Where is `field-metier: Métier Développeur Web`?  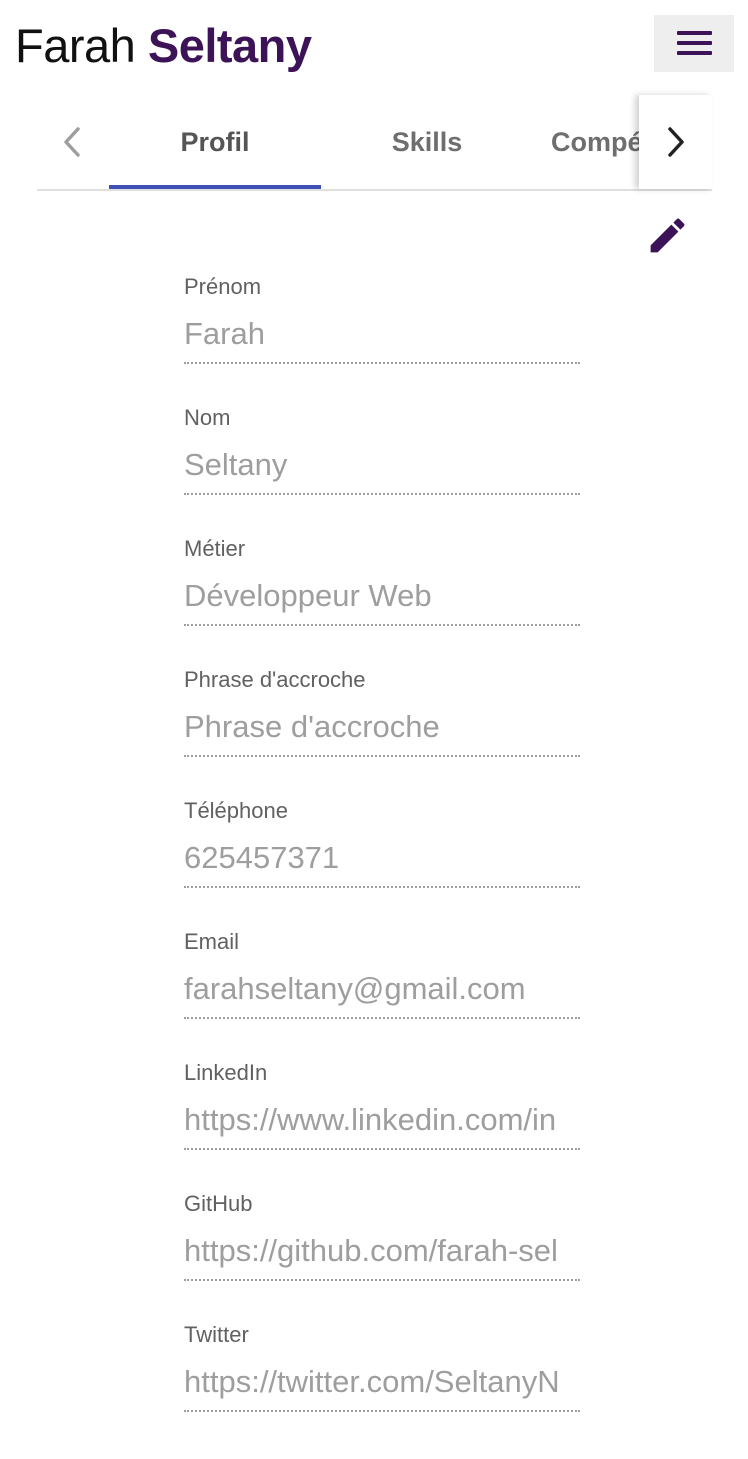 field-metier: Métier Développeur Web is located at coordinates (382, 581).